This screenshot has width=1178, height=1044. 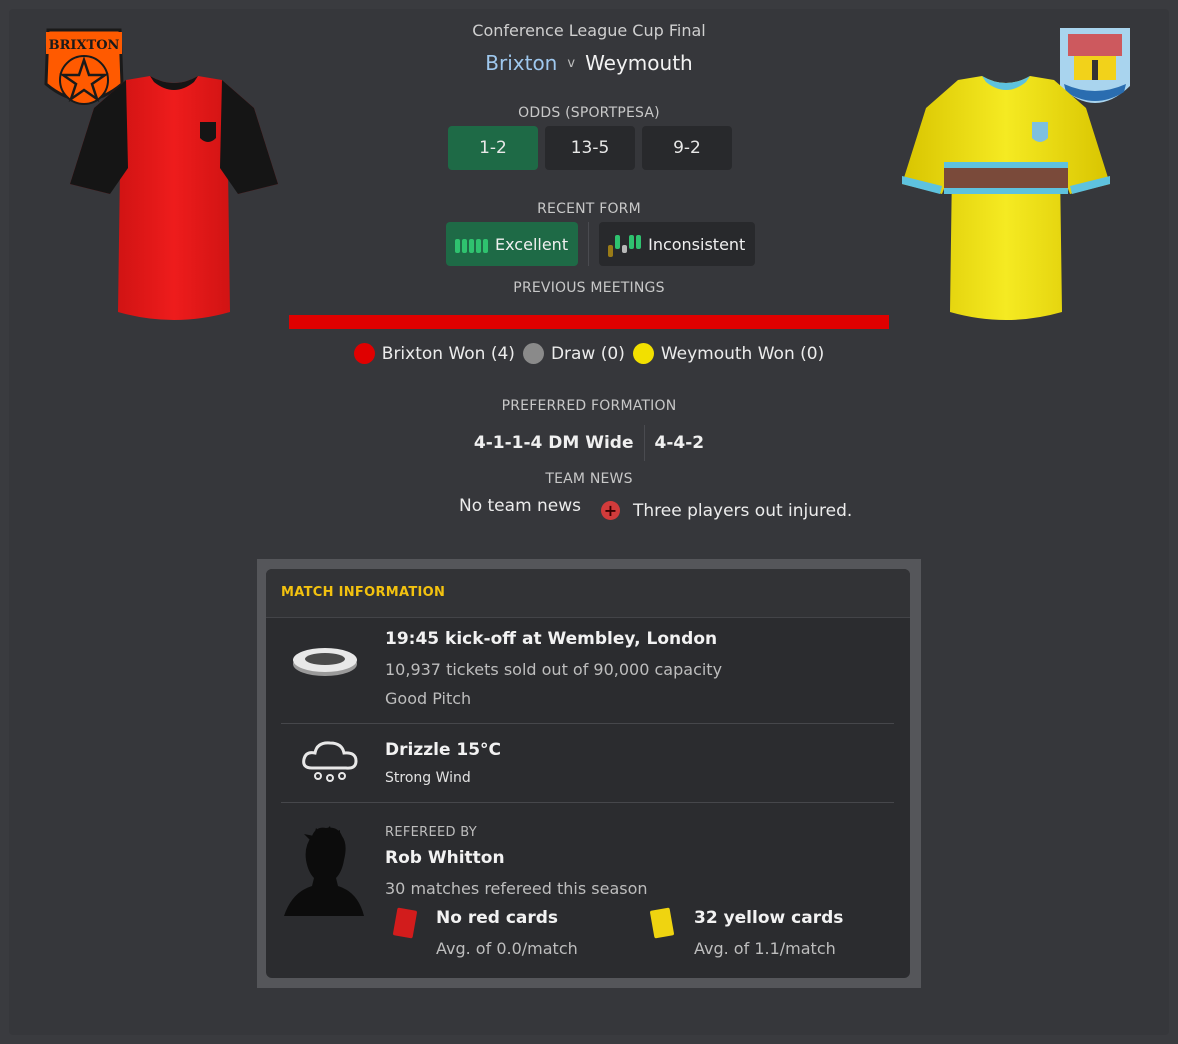 What do you see at coordinates (445, 858) in the screenshot?
I see `referee-name: Rob Whitton` at bounding box center [445, 858].